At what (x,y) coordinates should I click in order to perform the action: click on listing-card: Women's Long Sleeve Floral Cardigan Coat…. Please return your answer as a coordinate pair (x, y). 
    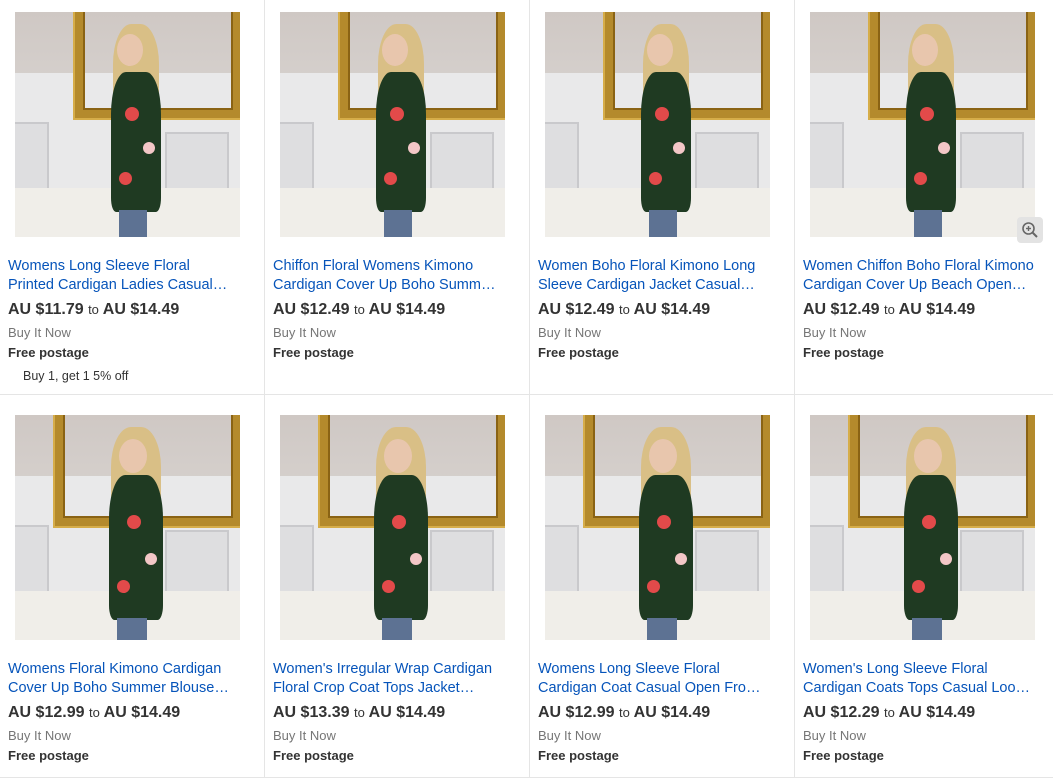
    Looking at the image, I should click on (924, 586).